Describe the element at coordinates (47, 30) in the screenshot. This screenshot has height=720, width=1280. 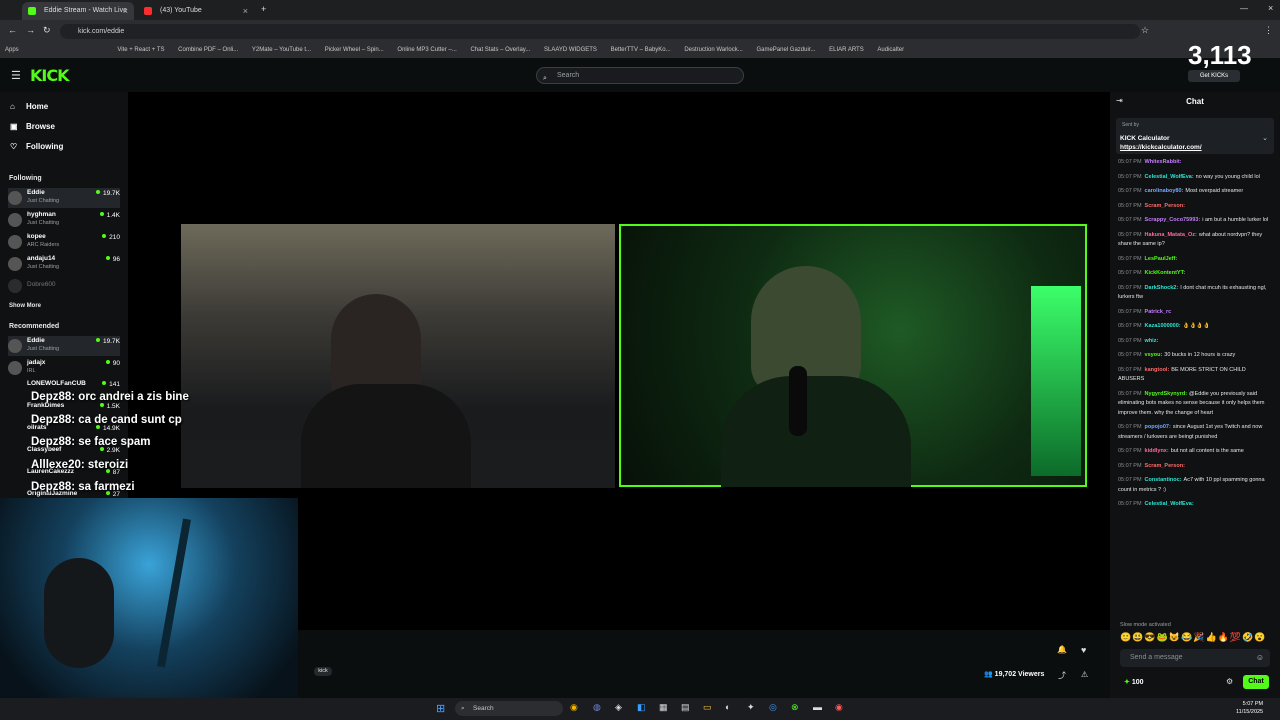
I see `reload-icon: ↻` at that location.